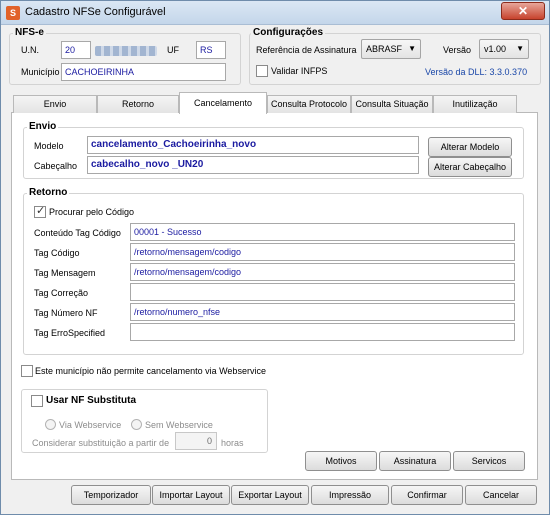  Describe the element at coordinates (309, 104) in the screenshot. I see `tab-consulta-protocolo: Consulta Protocolo` at that location.